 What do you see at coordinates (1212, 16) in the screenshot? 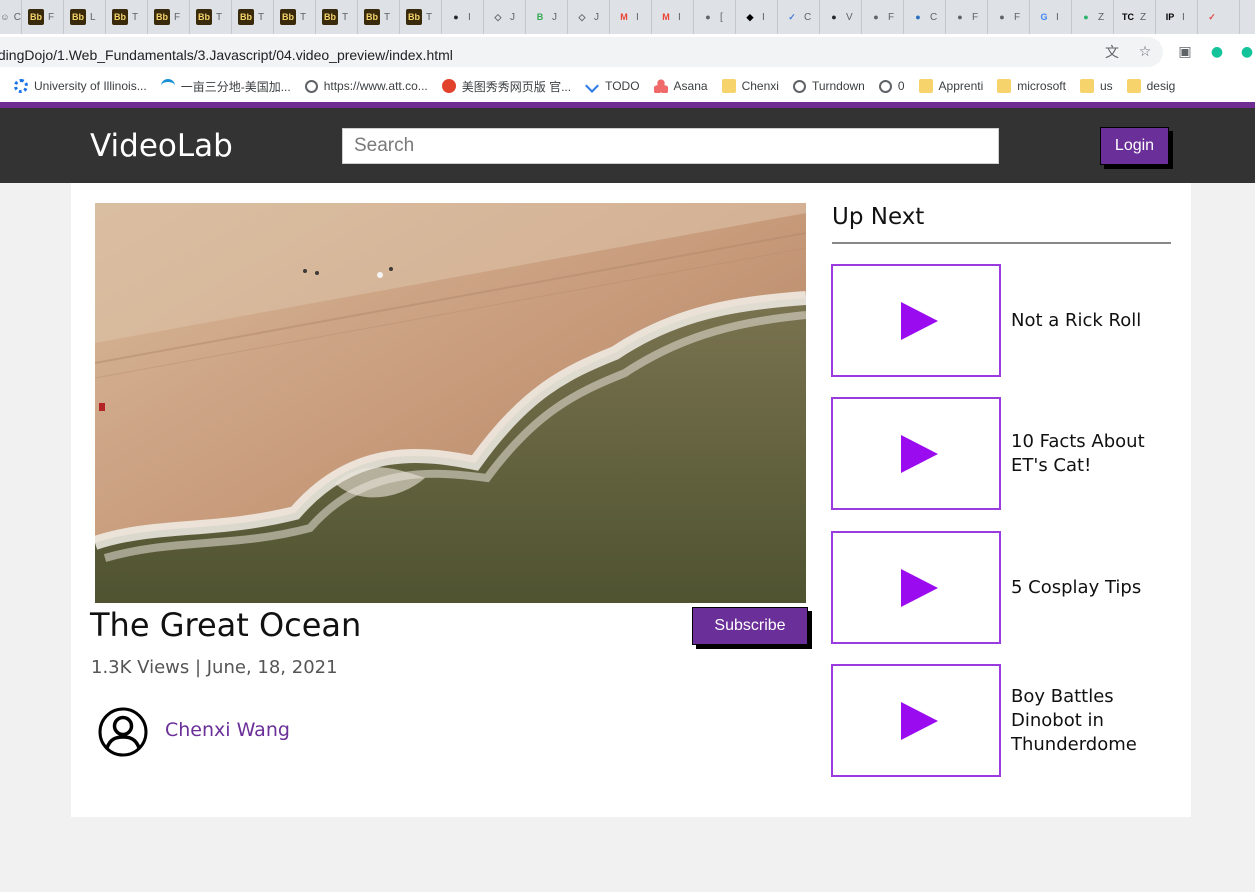
I see `tab-favicon-icon: ✓` at bounding box center [1212, 16].